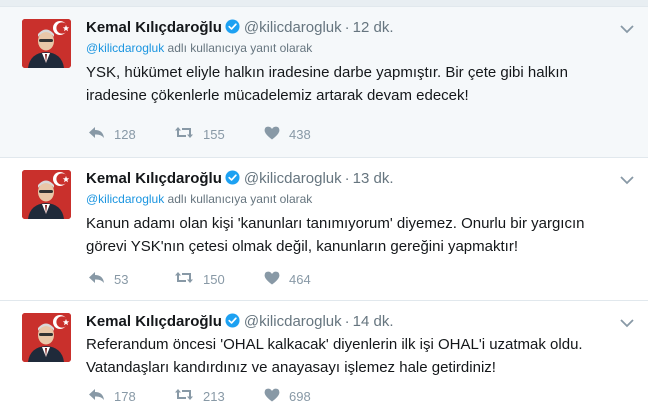 This screenshot has height=418, width=648. I want to click on reply-button: 53, so click(108, 279).